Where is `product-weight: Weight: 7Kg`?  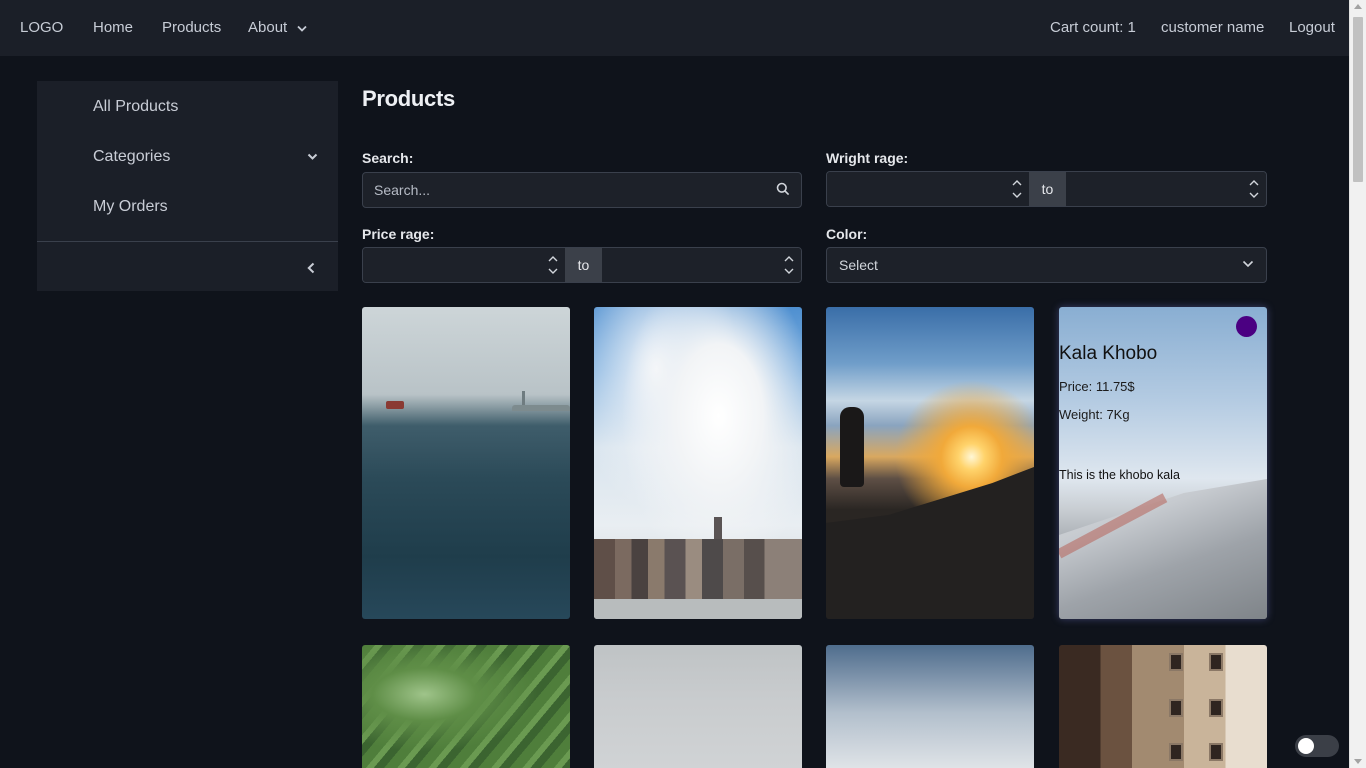
product-weight: Weight: 7Kg is located at coordinates (1094, 414).